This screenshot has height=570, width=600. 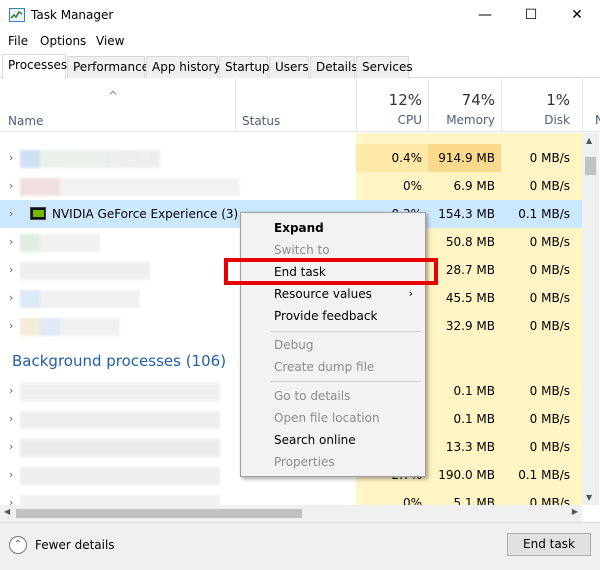 What do you see at coordinates (75, 545) in the screenshot?
I see `fewer-details-link: Fewer details` at bounding box center [75, 545].